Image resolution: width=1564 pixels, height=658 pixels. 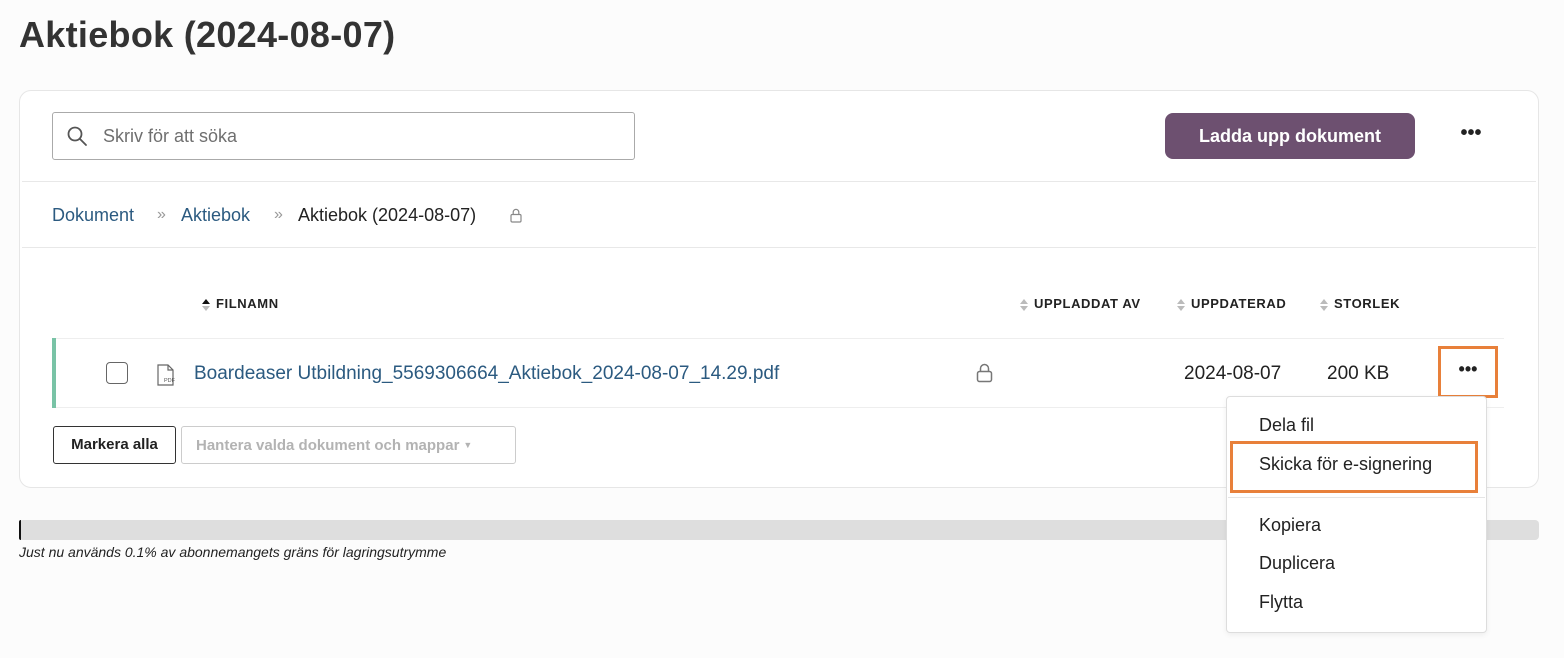 I want to click on manage-selected-dropdown: Hantera valda dokument och mappar ▼, so click(x=348, y=445).